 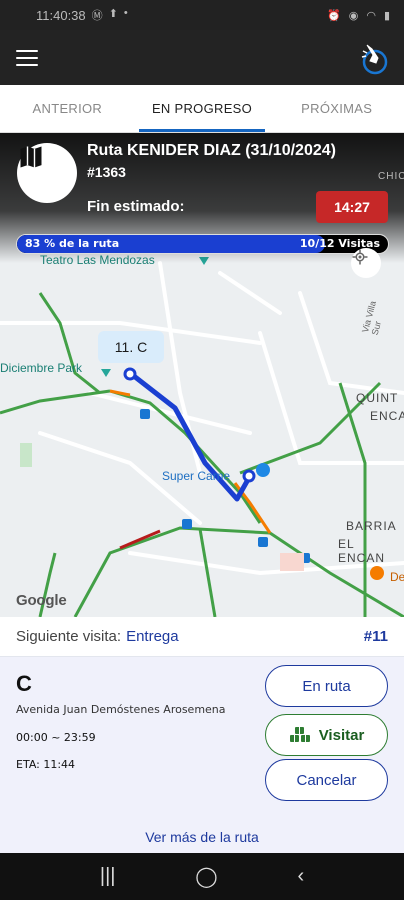 What do you see at coordinates (353, 15) in the screenshot?
I see `location-icon: ◉` at bounding box center [353, 15].